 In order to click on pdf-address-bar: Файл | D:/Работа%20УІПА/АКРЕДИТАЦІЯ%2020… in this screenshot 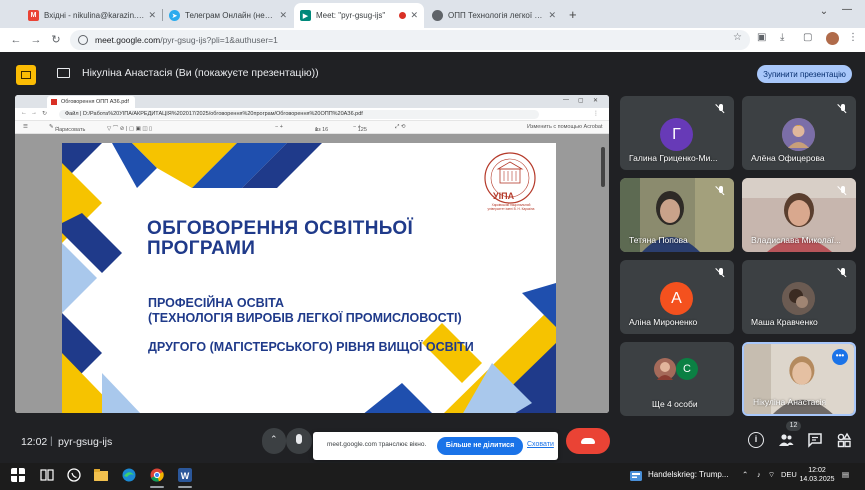, I will do `click(299, 114)`.